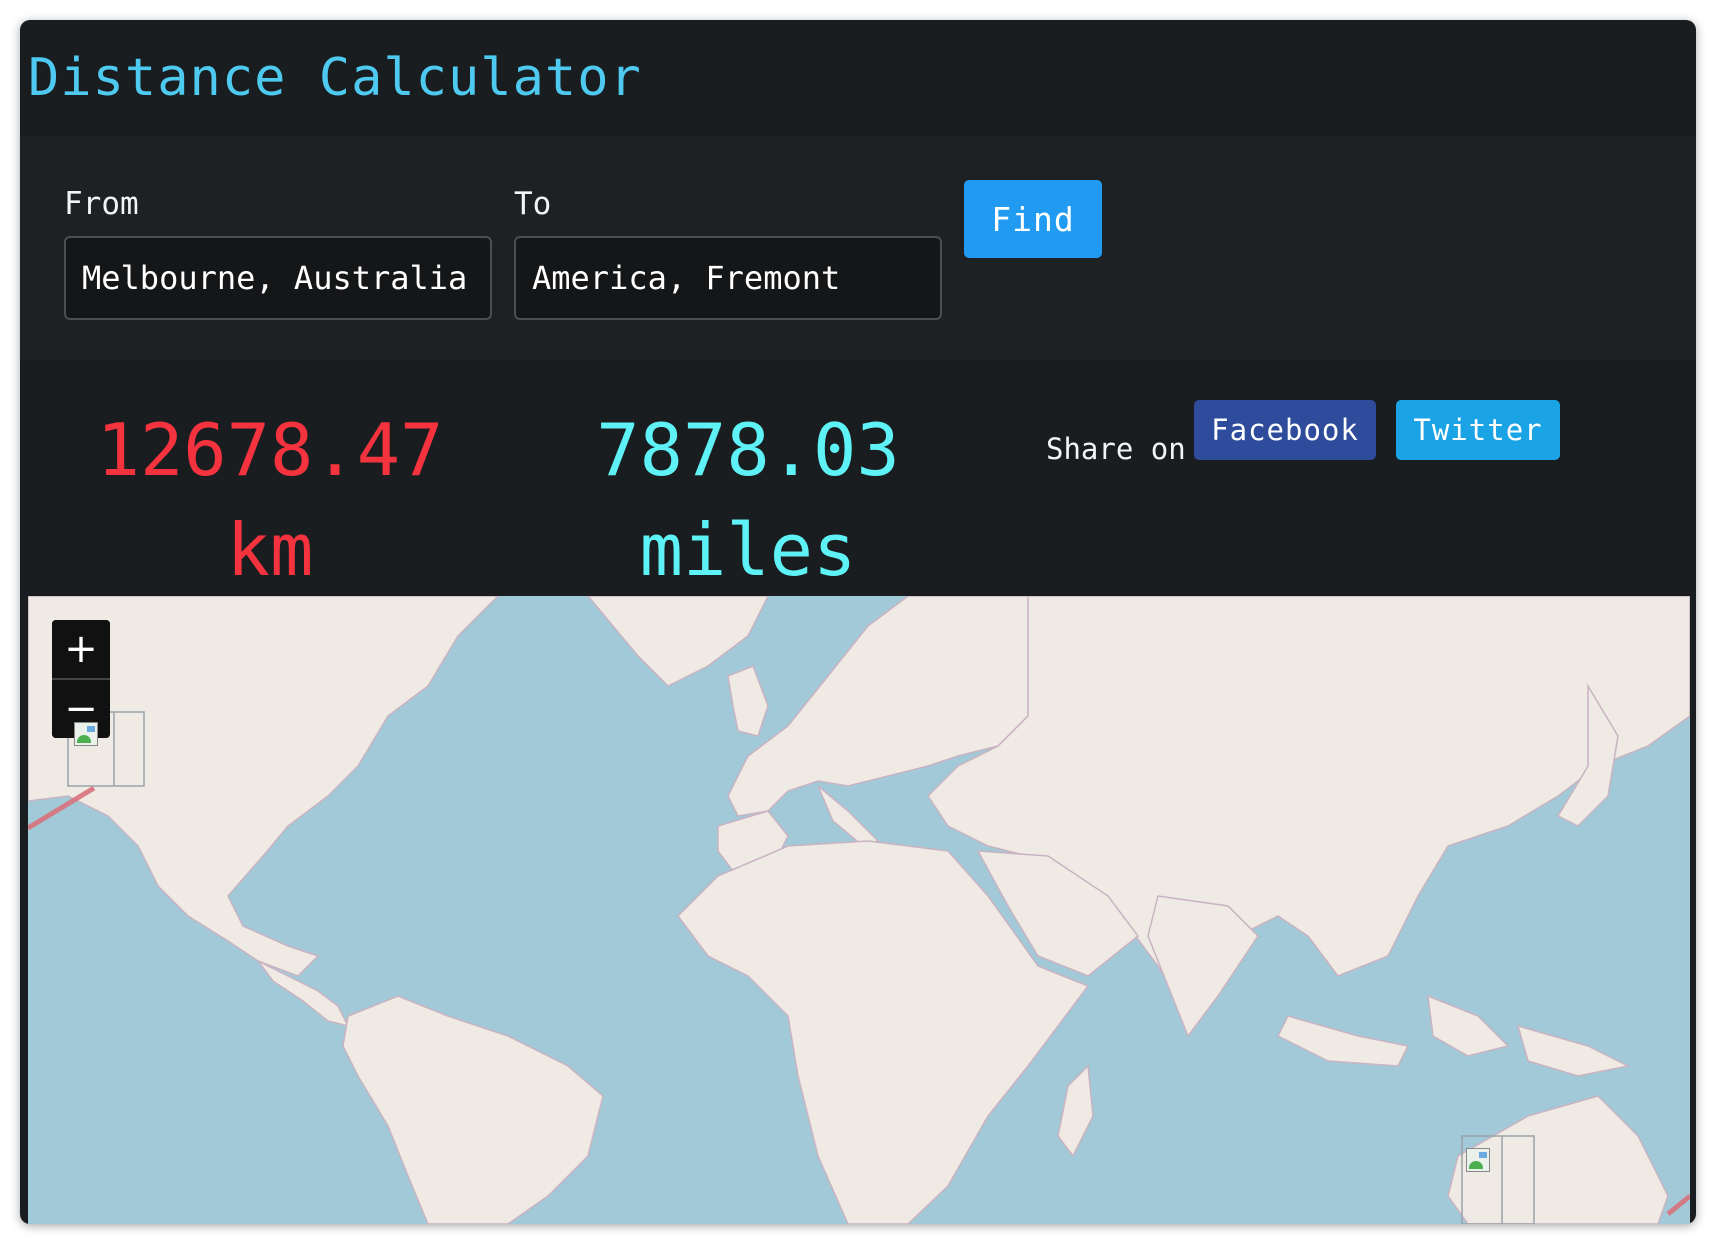  What do you see at coordinates (1033, 219) in the screenshot?
I see `find-button: Find` at bounding box center [1033, 219].